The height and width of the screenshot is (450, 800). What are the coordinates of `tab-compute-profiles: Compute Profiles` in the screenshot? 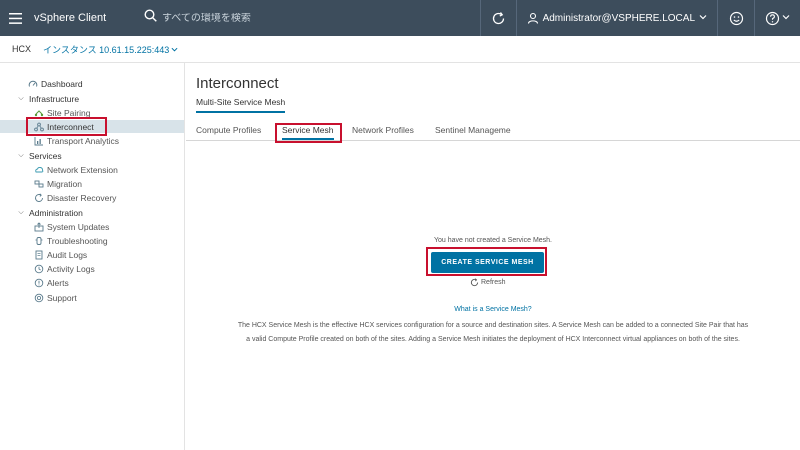 It's located at (228, 130).